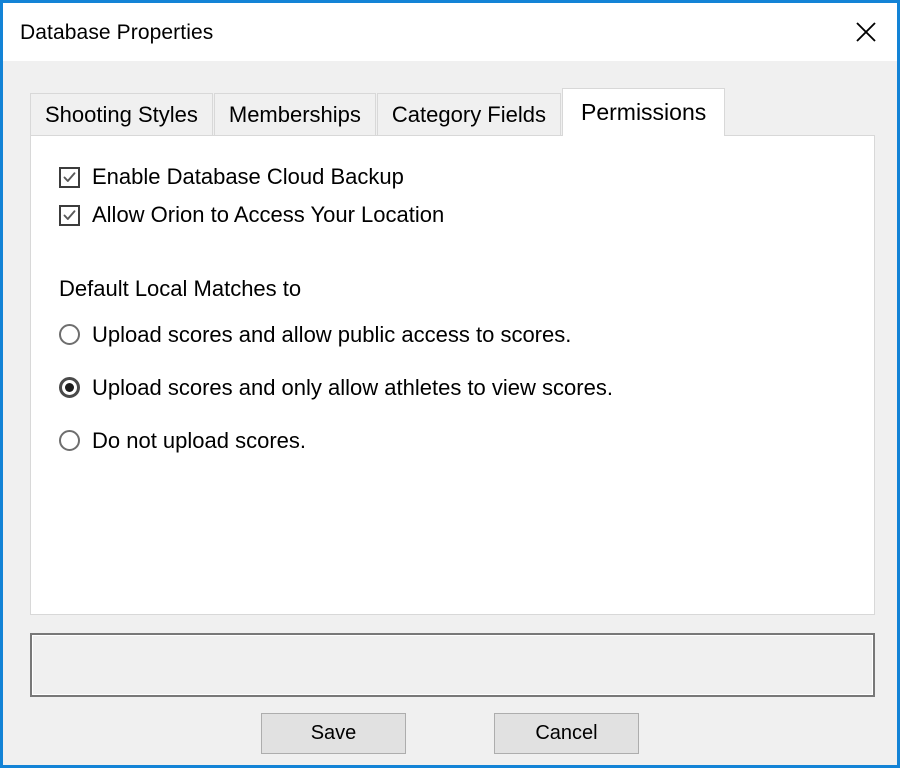 The width and height of the screenshot is (900, 768). What do you see at coordinates (566, 733) in the screenshot?
I see `cancel-button: Cancel` at bounding box center [566, 733].